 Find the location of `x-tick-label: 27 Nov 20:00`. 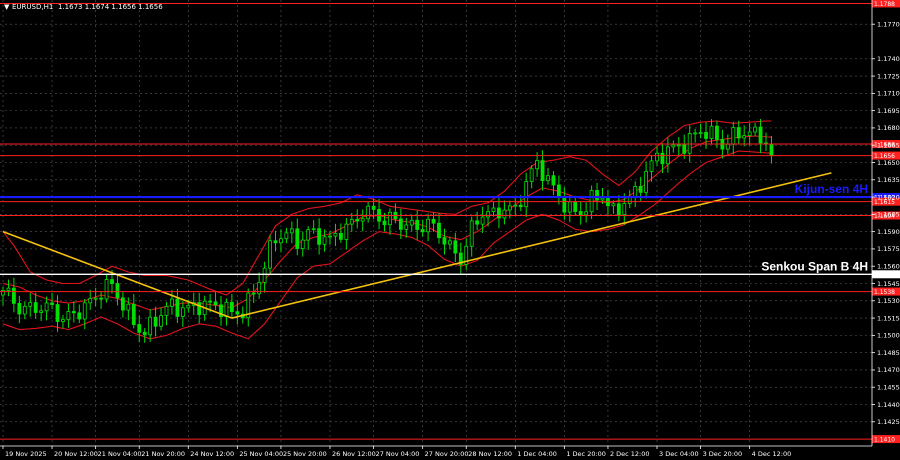

x-tick-label: 27 Nov 20:00 is located at coordinates (447, 454).